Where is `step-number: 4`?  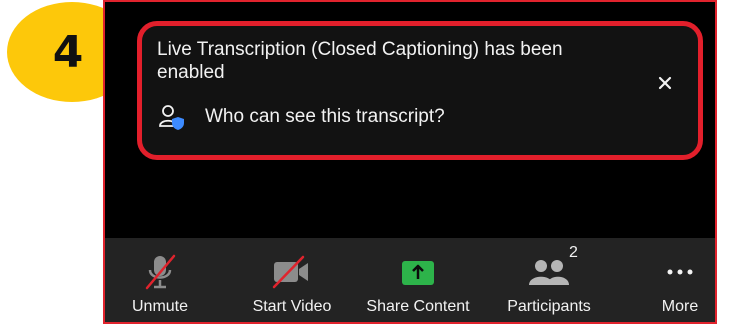
step-number: 4 is located at coordinates (68, 52).